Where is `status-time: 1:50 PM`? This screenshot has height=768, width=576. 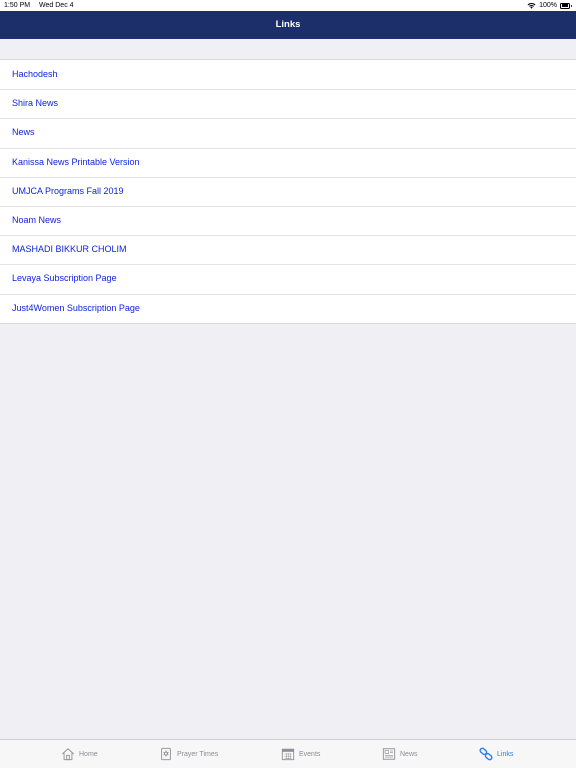
status-time: 1:50 PM is located at coordinates (17, 5).